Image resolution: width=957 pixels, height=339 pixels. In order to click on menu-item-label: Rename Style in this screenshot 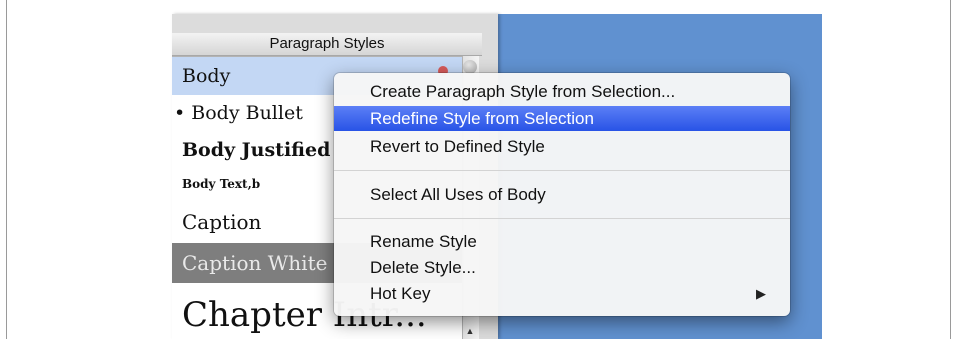, I will do `click(423, 241)`.